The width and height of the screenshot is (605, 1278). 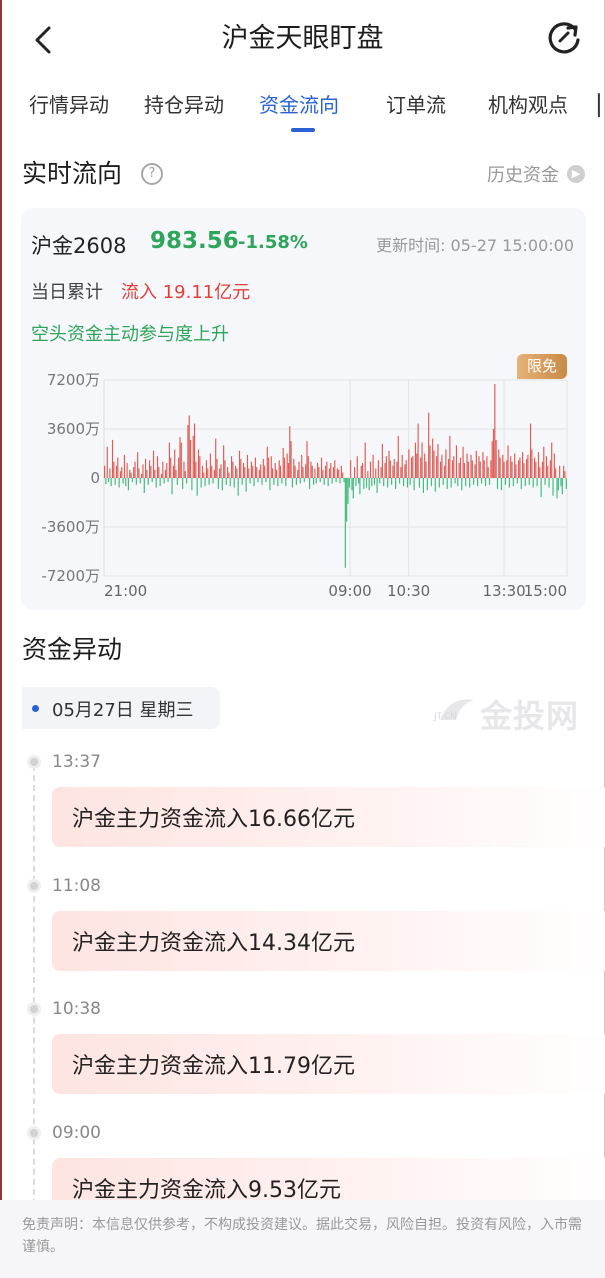 What do you see at coordinates (302, 39) in the screenshot?
I see `top-nav-bar: 沪金天眼盯盘` at bounding box center [302, 39].